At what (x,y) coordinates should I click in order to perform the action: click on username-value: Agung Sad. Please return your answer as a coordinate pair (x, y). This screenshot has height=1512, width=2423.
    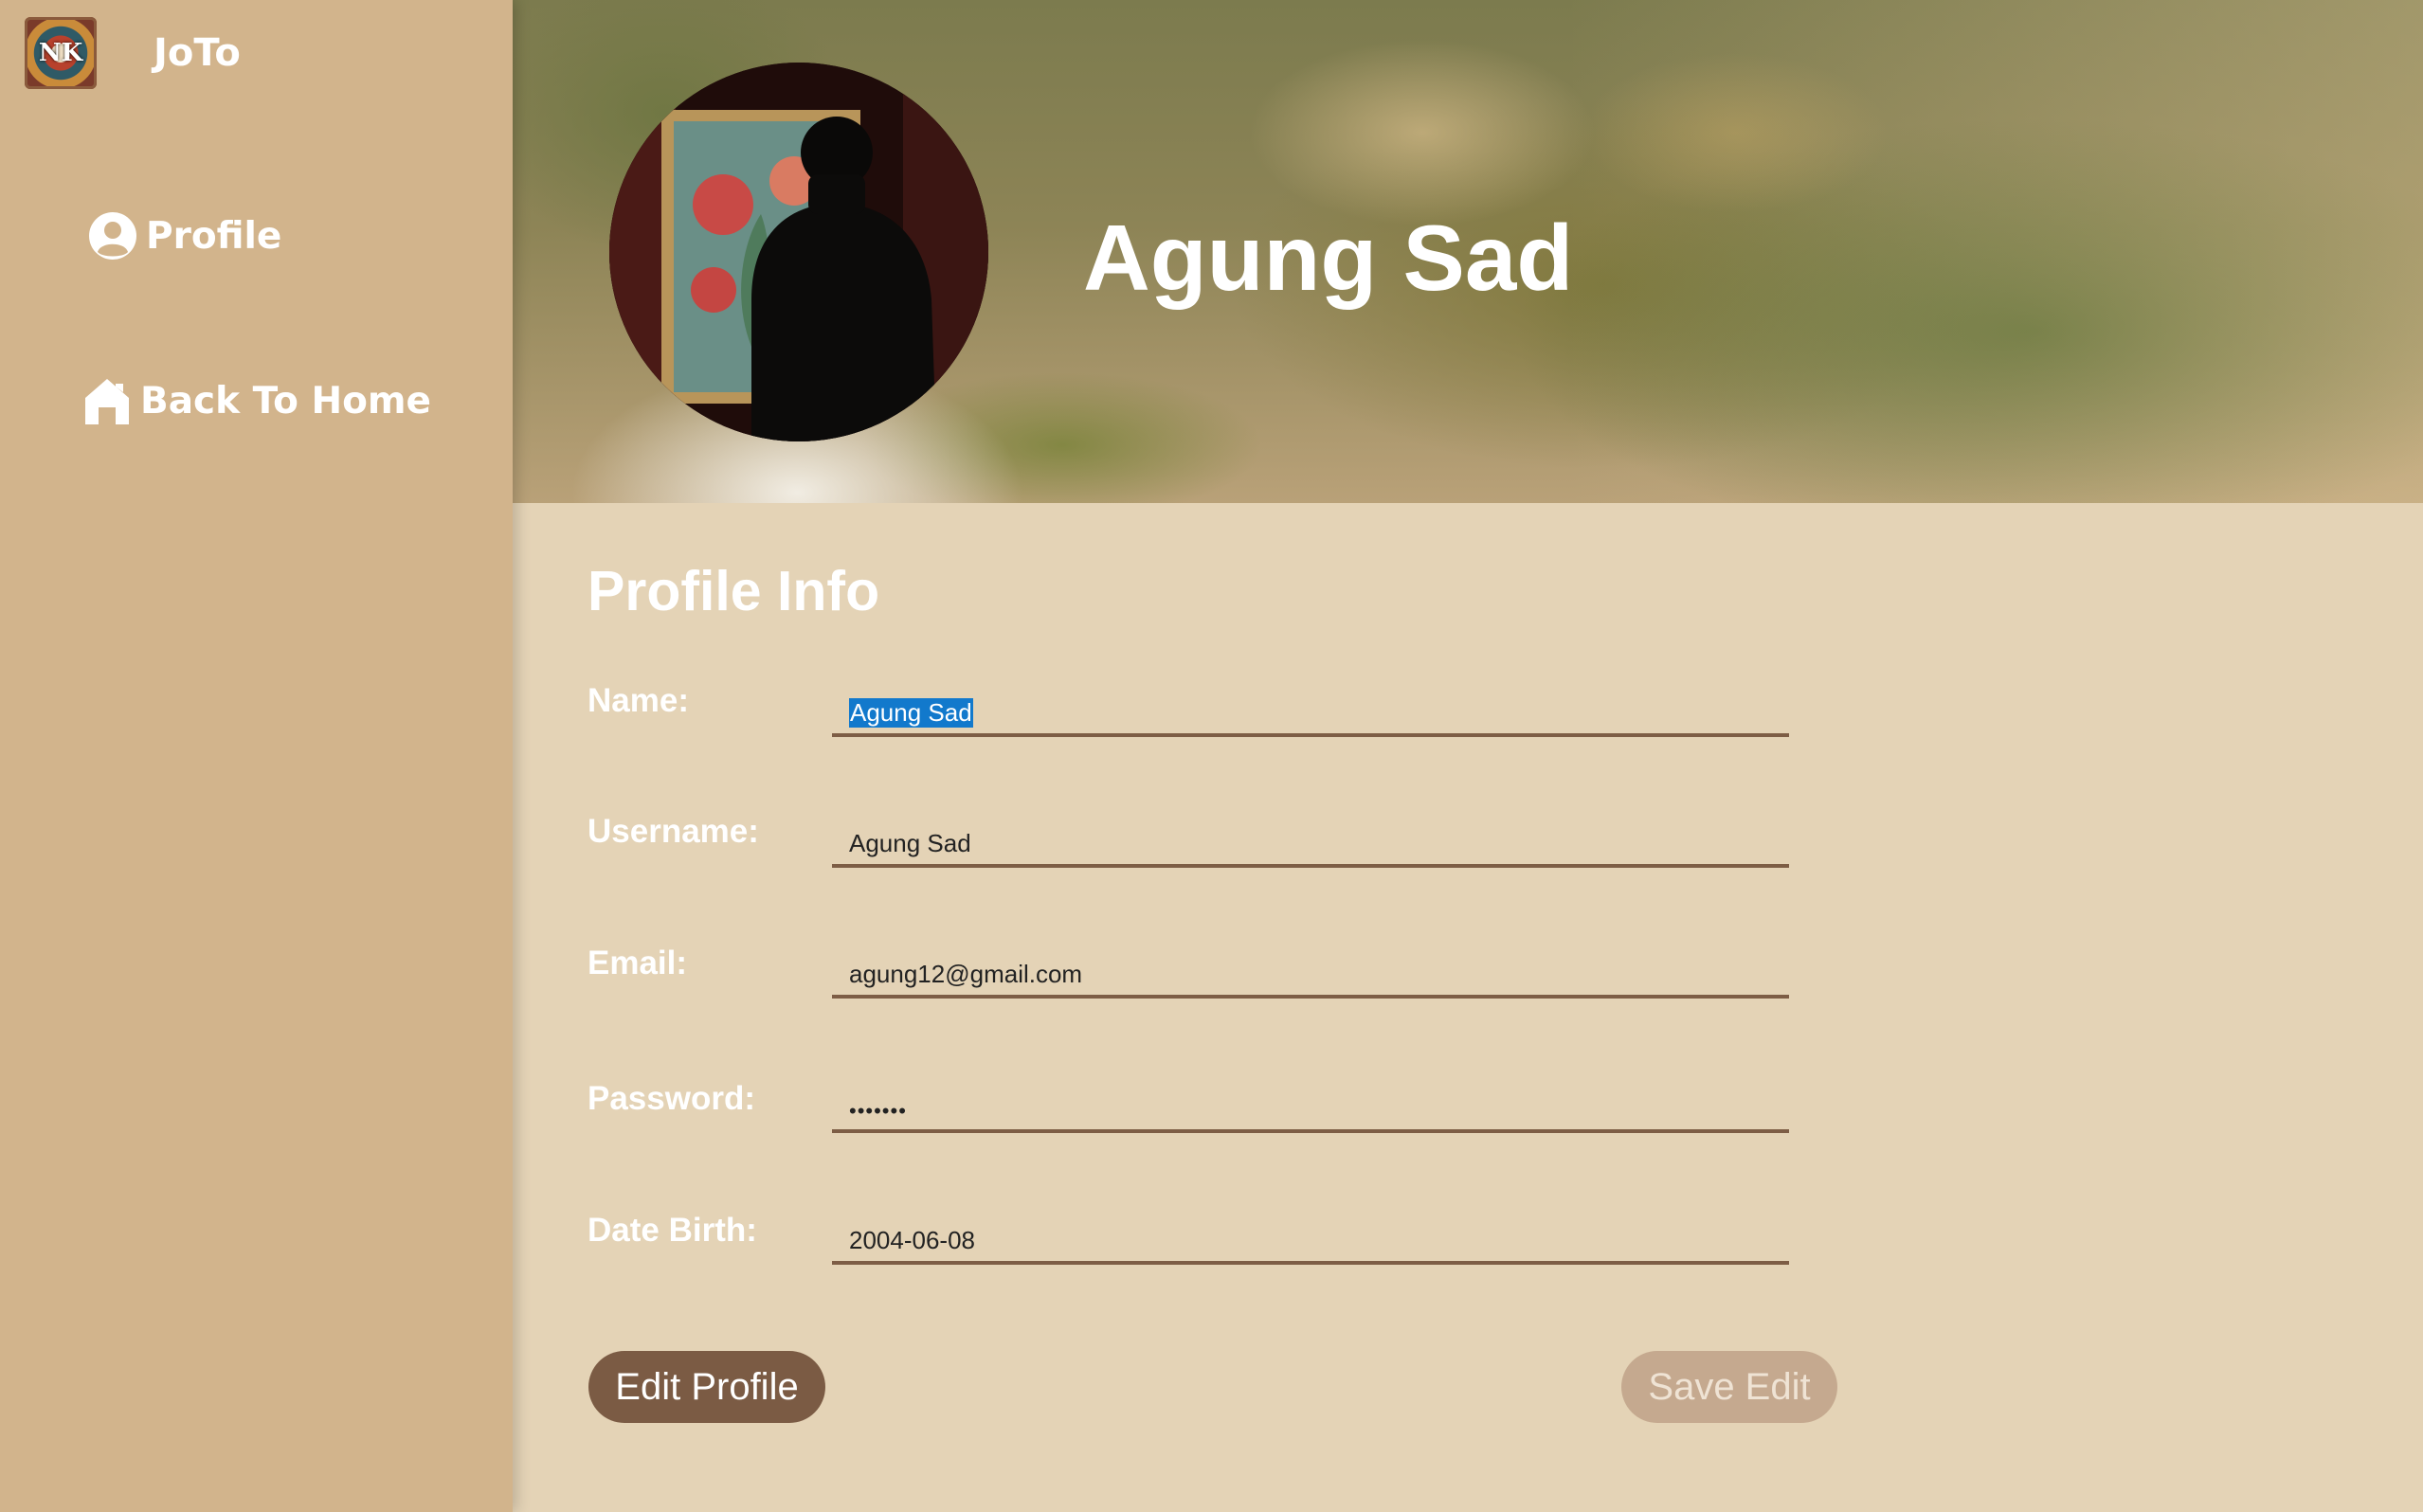
    Looking at the image, I should click on (910, 843).